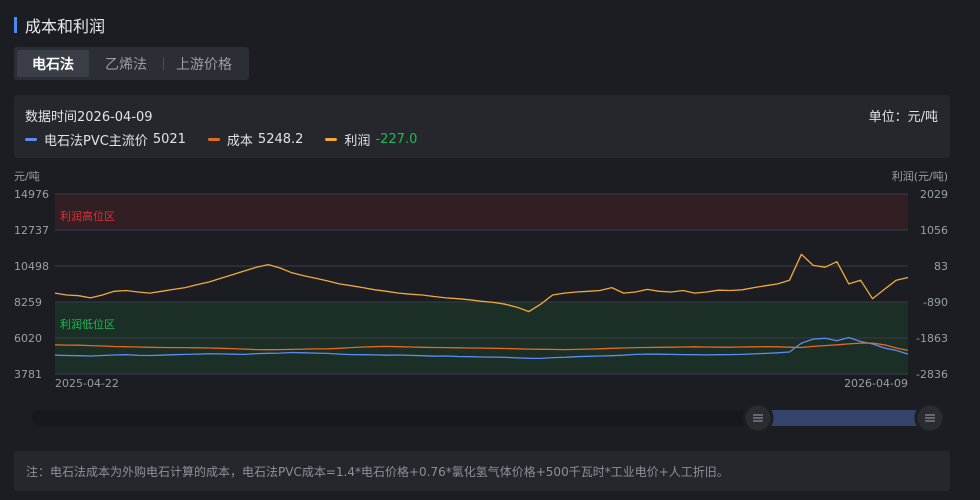  Describe the element at coordinates (213, 139) in the screenshot. I see `legend-swatch-cost` at that location.